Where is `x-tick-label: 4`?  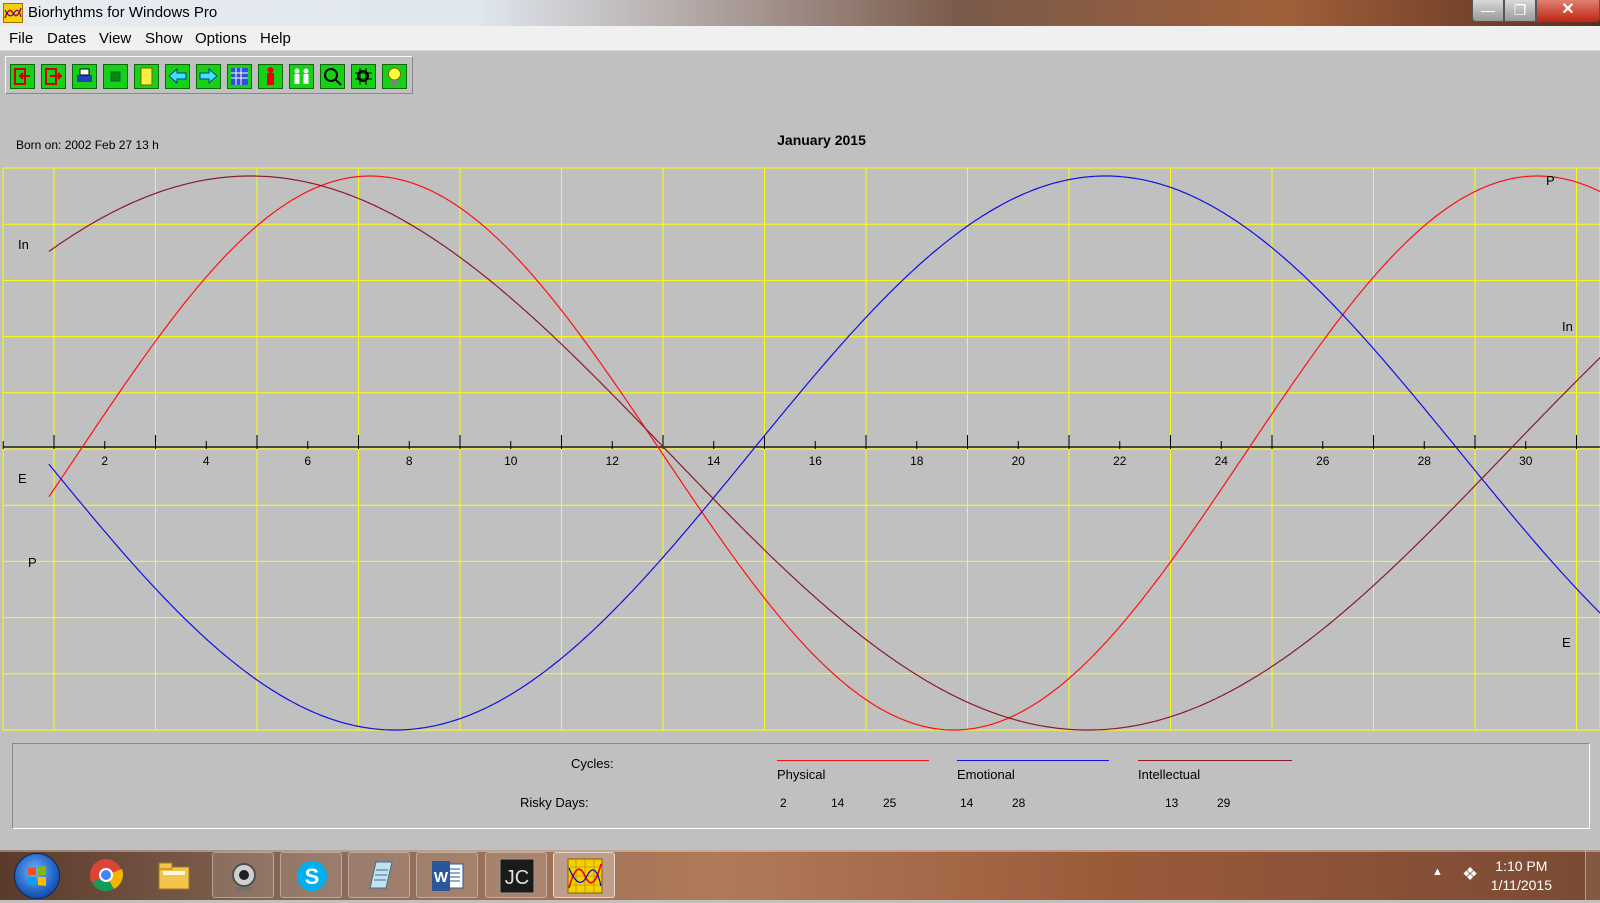 x-tick-label: 4 is located at coordinates (206, 461).